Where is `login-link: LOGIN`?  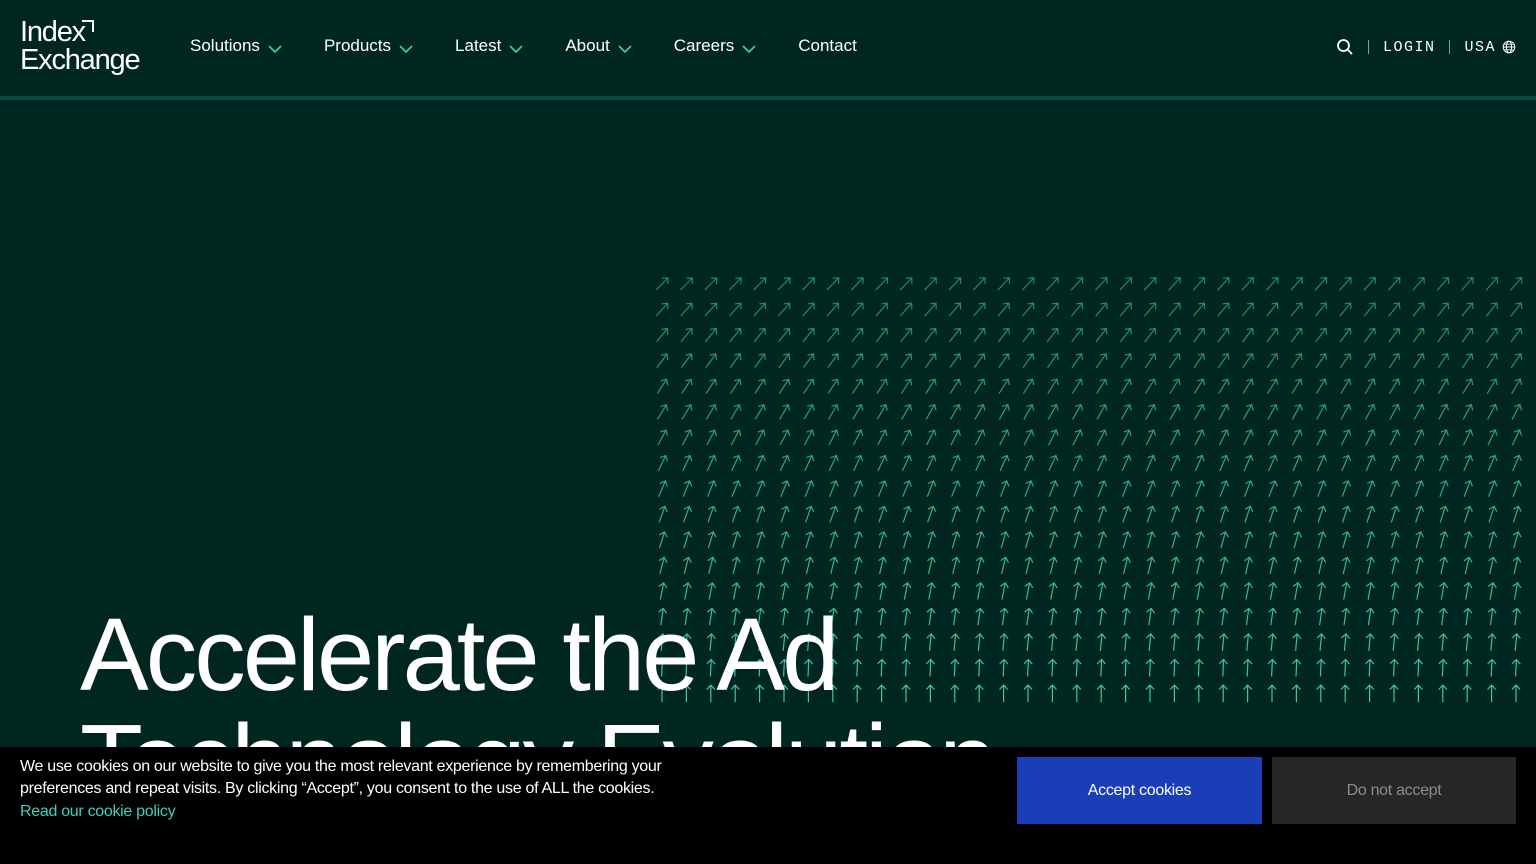
login-link: LOGIN is located at coordinates (1409, 47).